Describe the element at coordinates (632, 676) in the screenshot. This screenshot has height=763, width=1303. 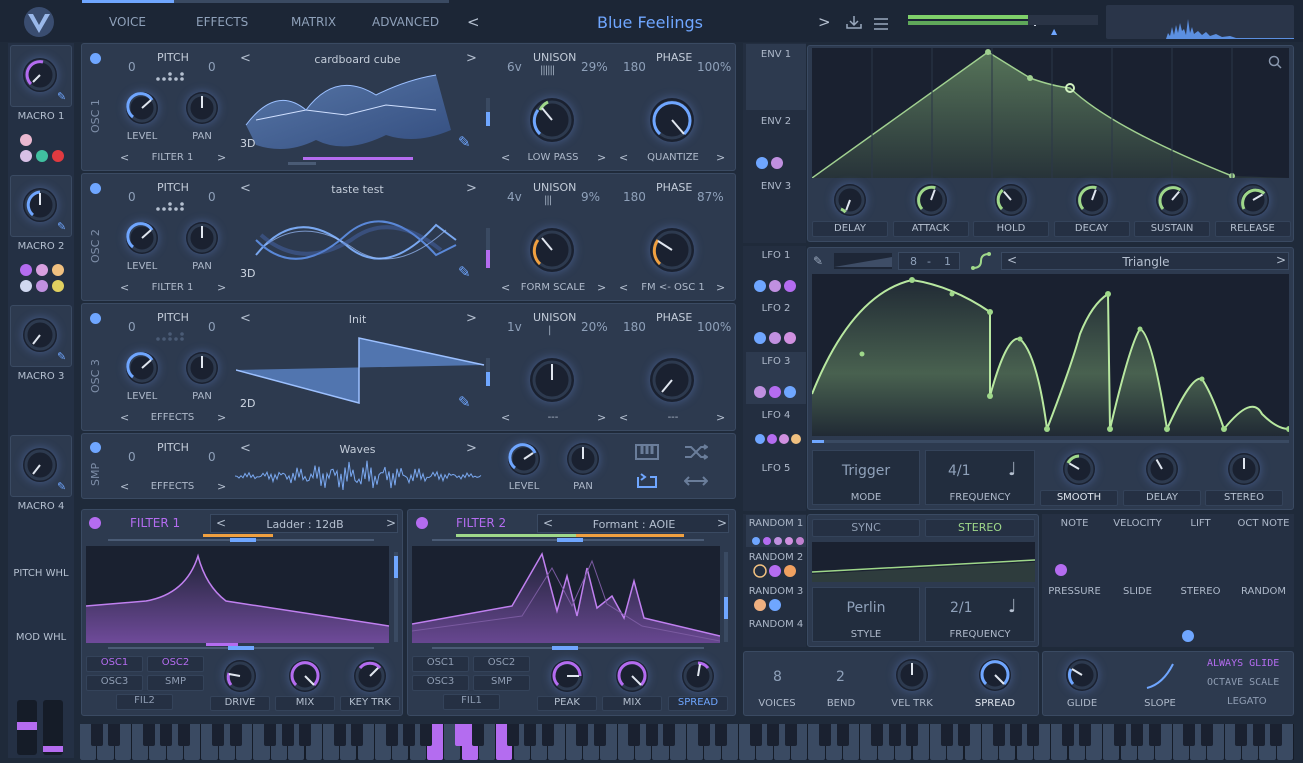
I see `filter-2-mix-knob` at that location.